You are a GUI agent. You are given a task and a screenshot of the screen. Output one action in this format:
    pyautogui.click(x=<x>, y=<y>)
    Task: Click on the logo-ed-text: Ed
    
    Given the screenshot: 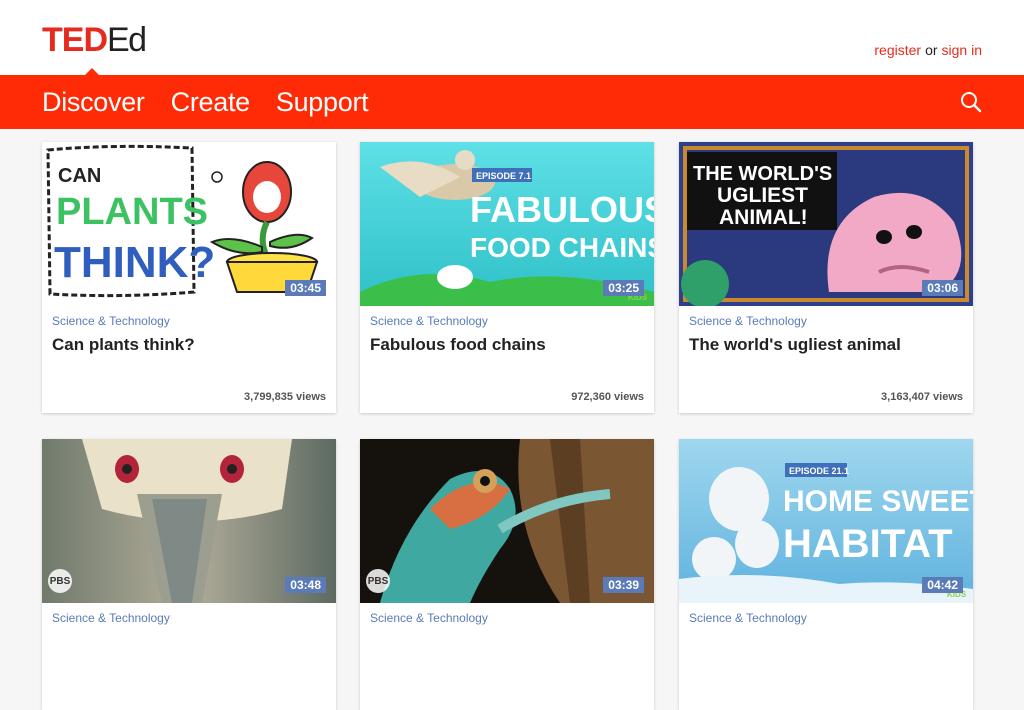 What is the action you would take?
    pyautogui.click(x=127, y=40)
    